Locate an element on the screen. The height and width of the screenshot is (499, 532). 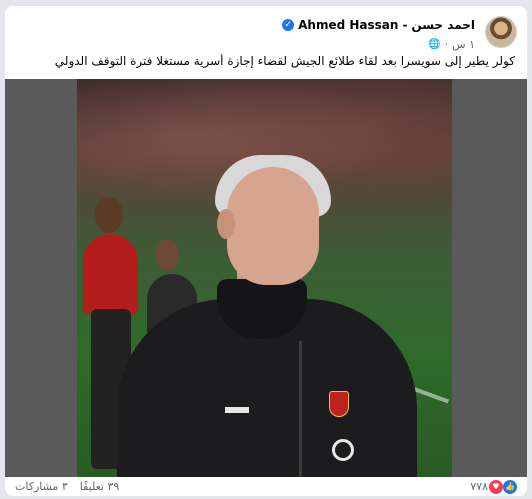
reactions-summary: ٧٧٨ ♥ 👍 is located at coordinates (493, 486).